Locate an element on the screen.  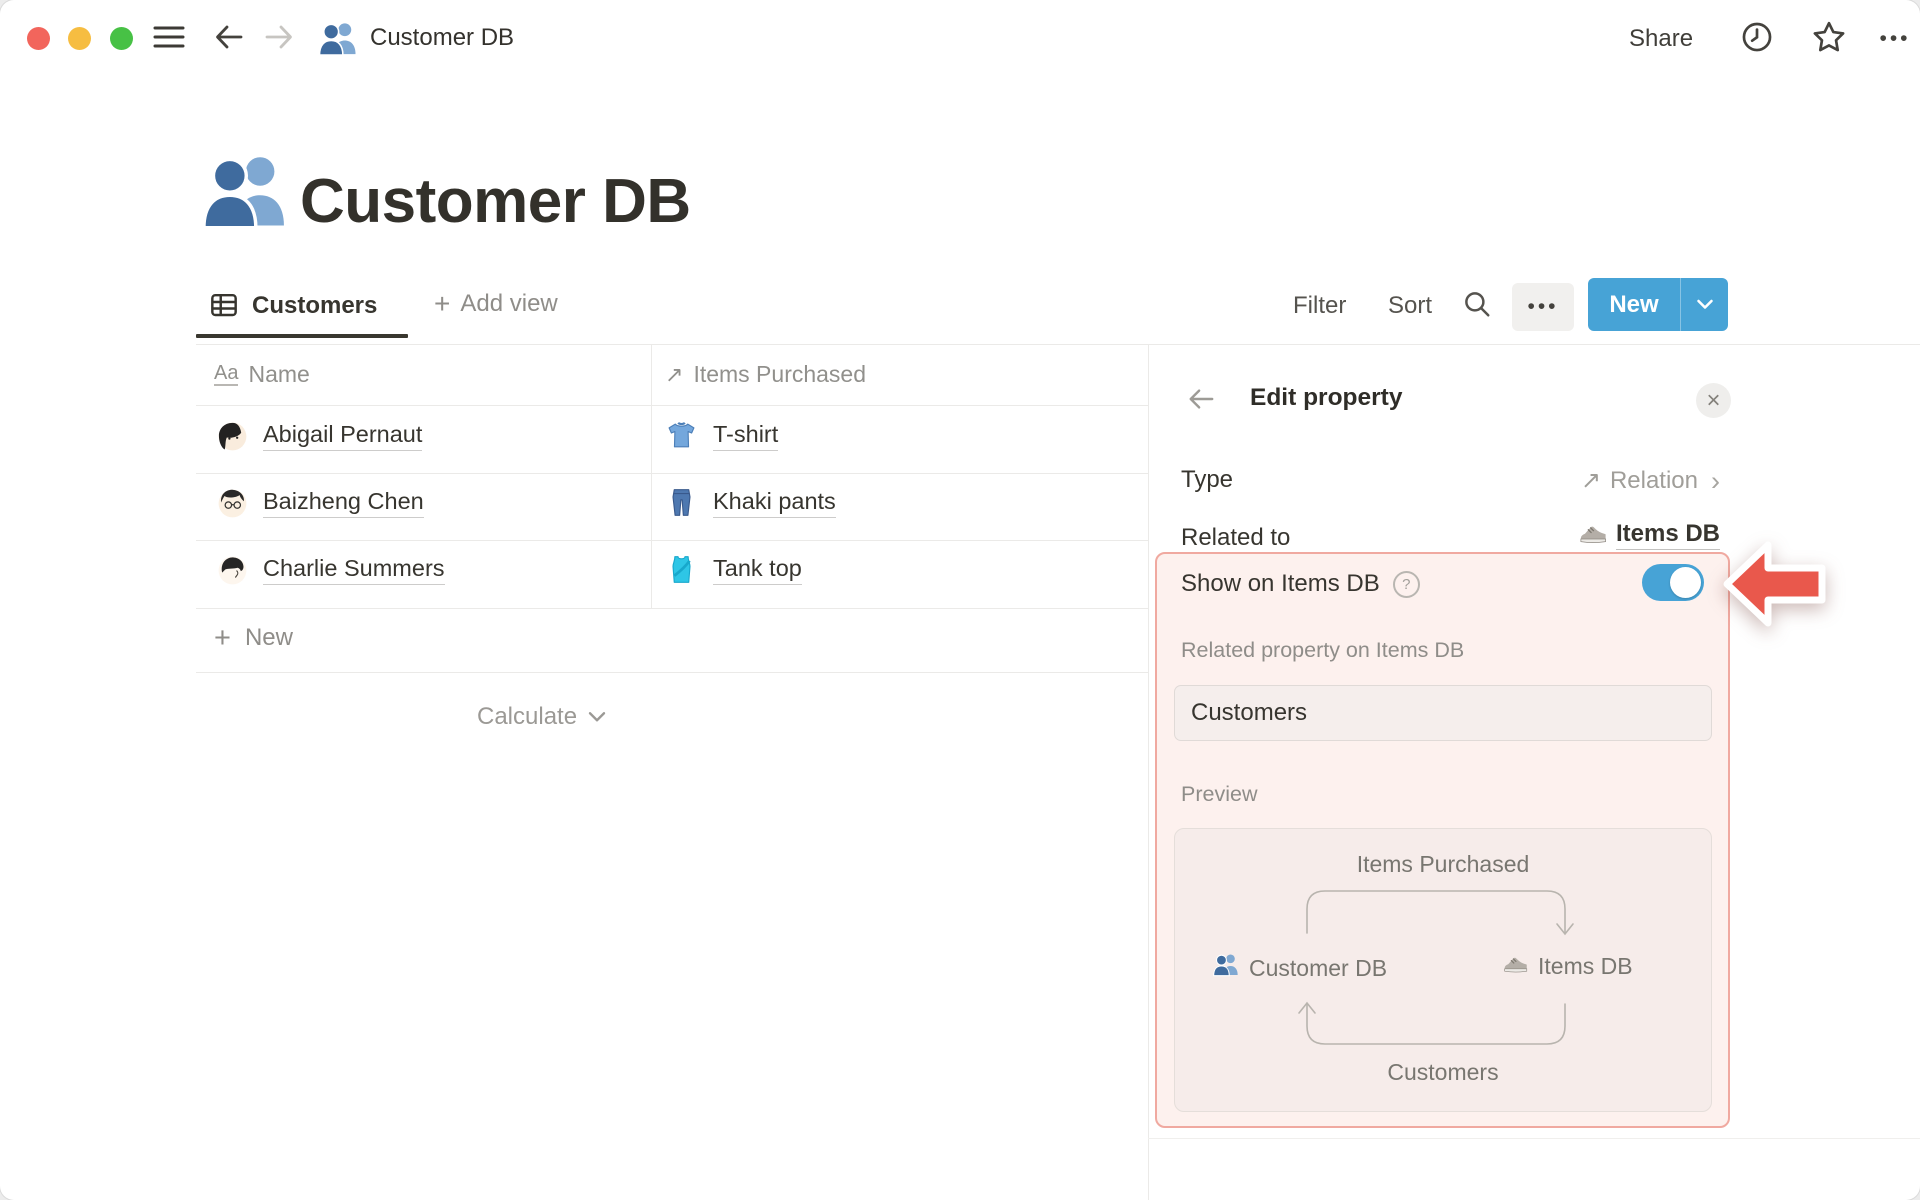
chevron-right-icon: › is located at coordinates (1715, 480).